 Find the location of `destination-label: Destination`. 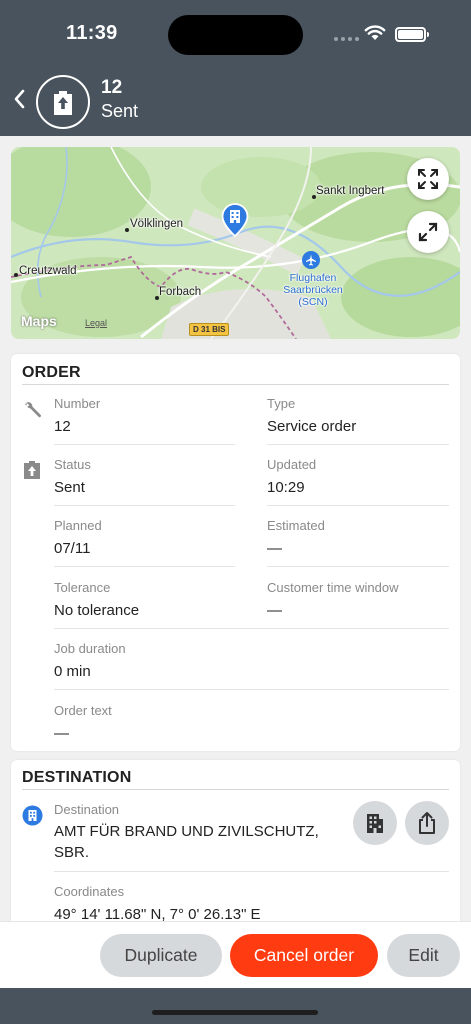

destination-label: Destination is located at coordinates (87, 809).